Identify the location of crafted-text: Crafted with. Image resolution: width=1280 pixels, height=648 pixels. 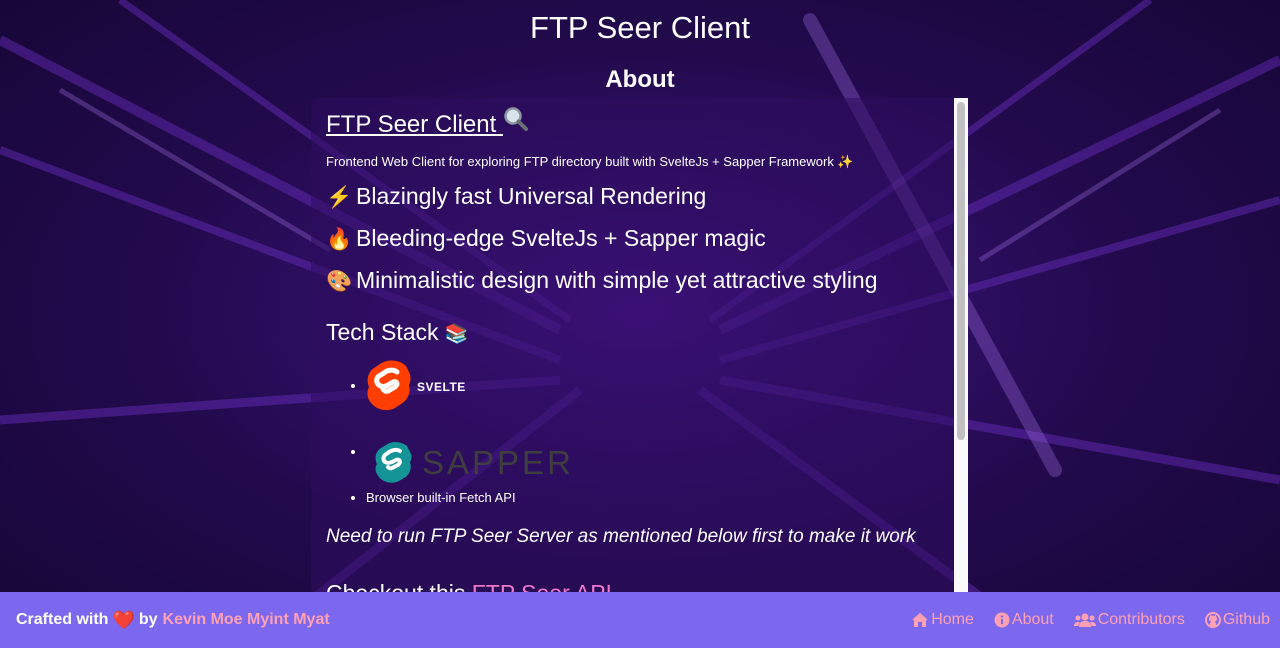
(62, 619).